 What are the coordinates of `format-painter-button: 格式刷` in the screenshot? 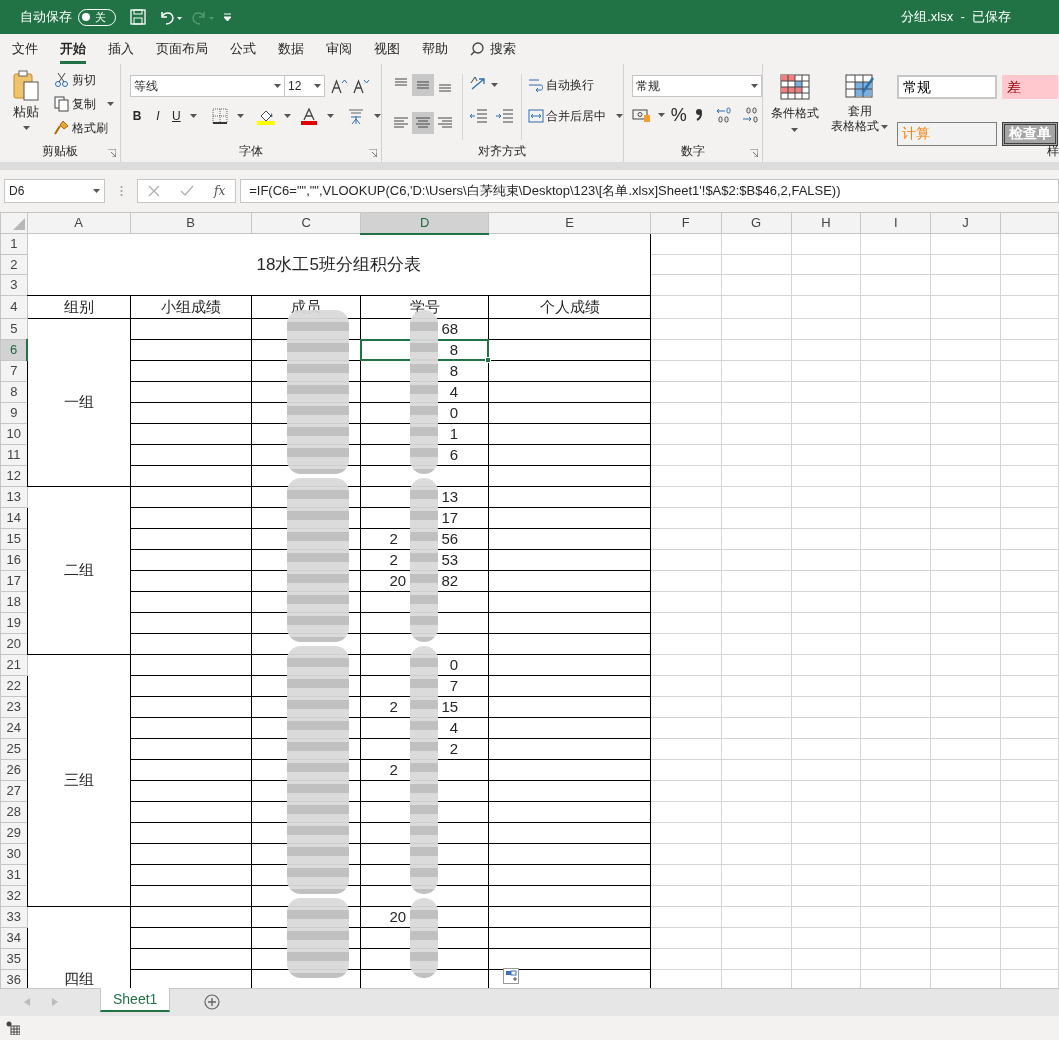 It's located at (84, 127).